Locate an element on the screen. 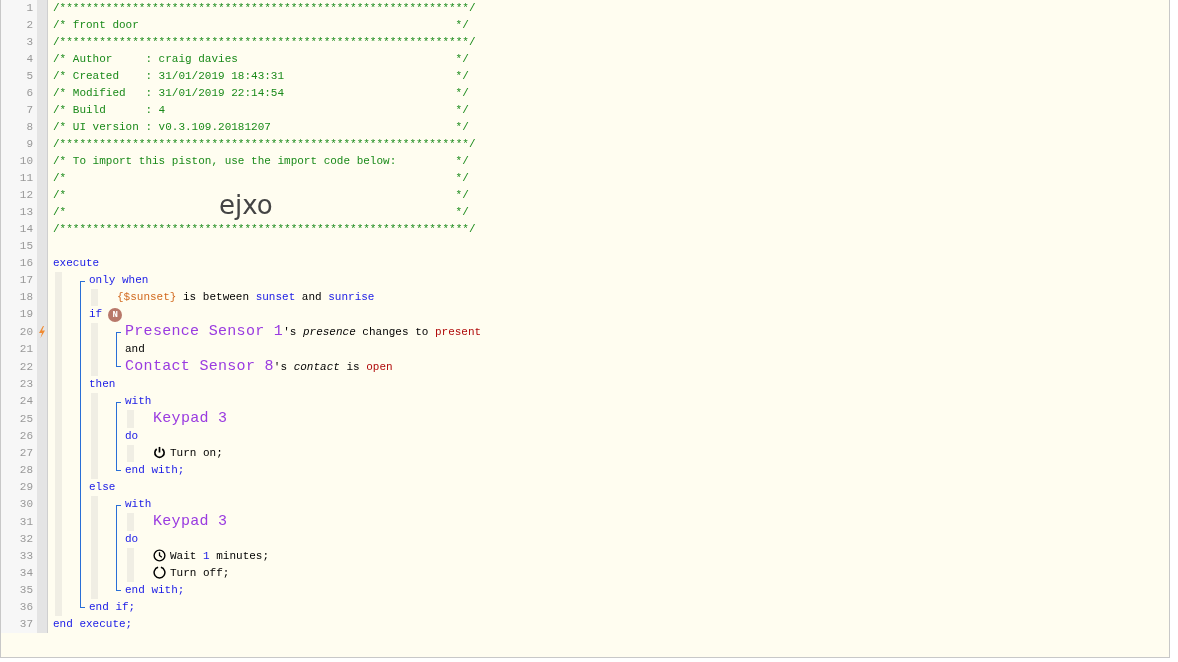 This screenshot has height=662, width=1178. line-number: 8 is located at coordinates (19, 127).